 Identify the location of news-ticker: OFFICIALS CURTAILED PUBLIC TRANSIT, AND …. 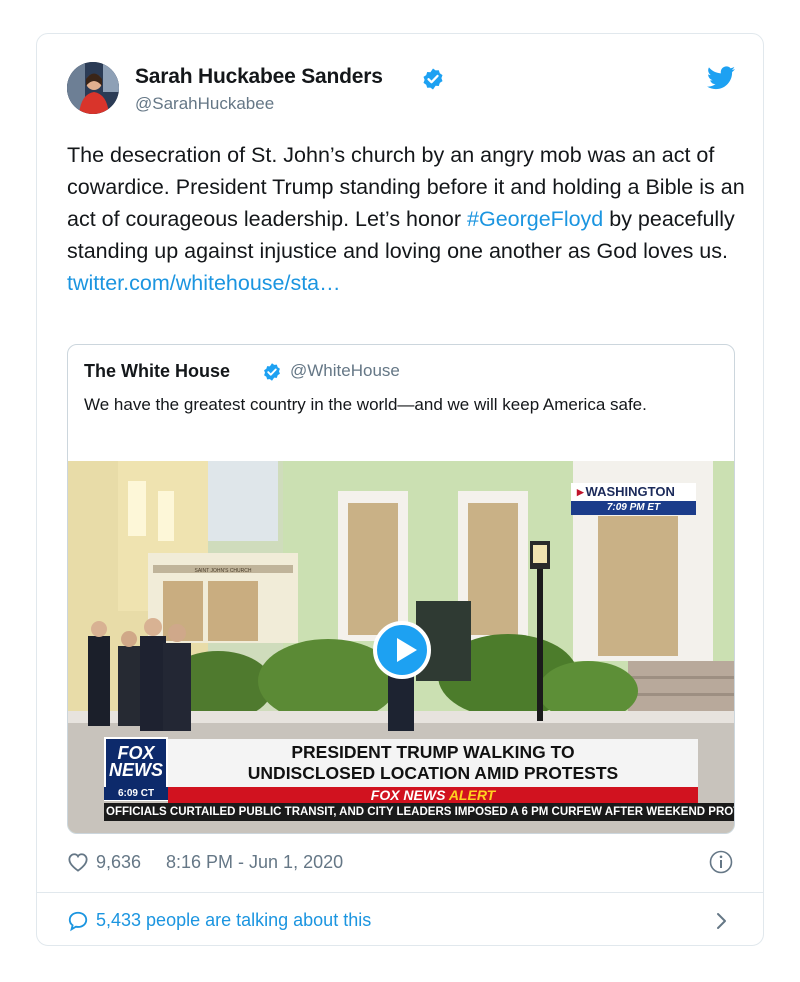
(419, 812).